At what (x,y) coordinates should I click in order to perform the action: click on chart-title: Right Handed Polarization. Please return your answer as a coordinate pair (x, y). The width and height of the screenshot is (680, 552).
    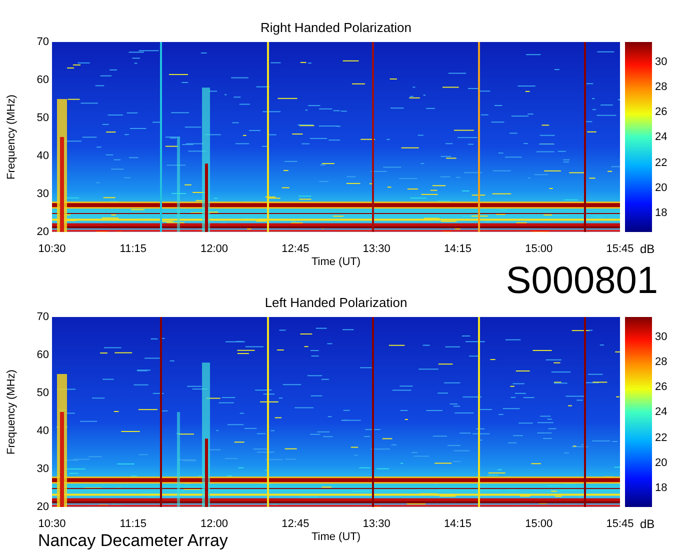
    Looking at the image, I should click on (336, 28).